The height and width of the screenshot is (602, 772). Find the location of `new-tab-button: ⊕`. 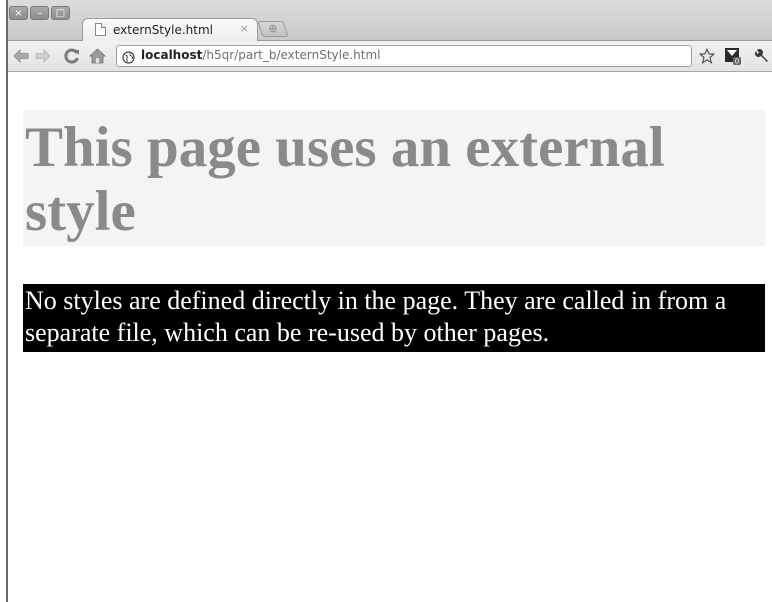

new-tab-button: ⊕ is located at coordinates (273, 29).